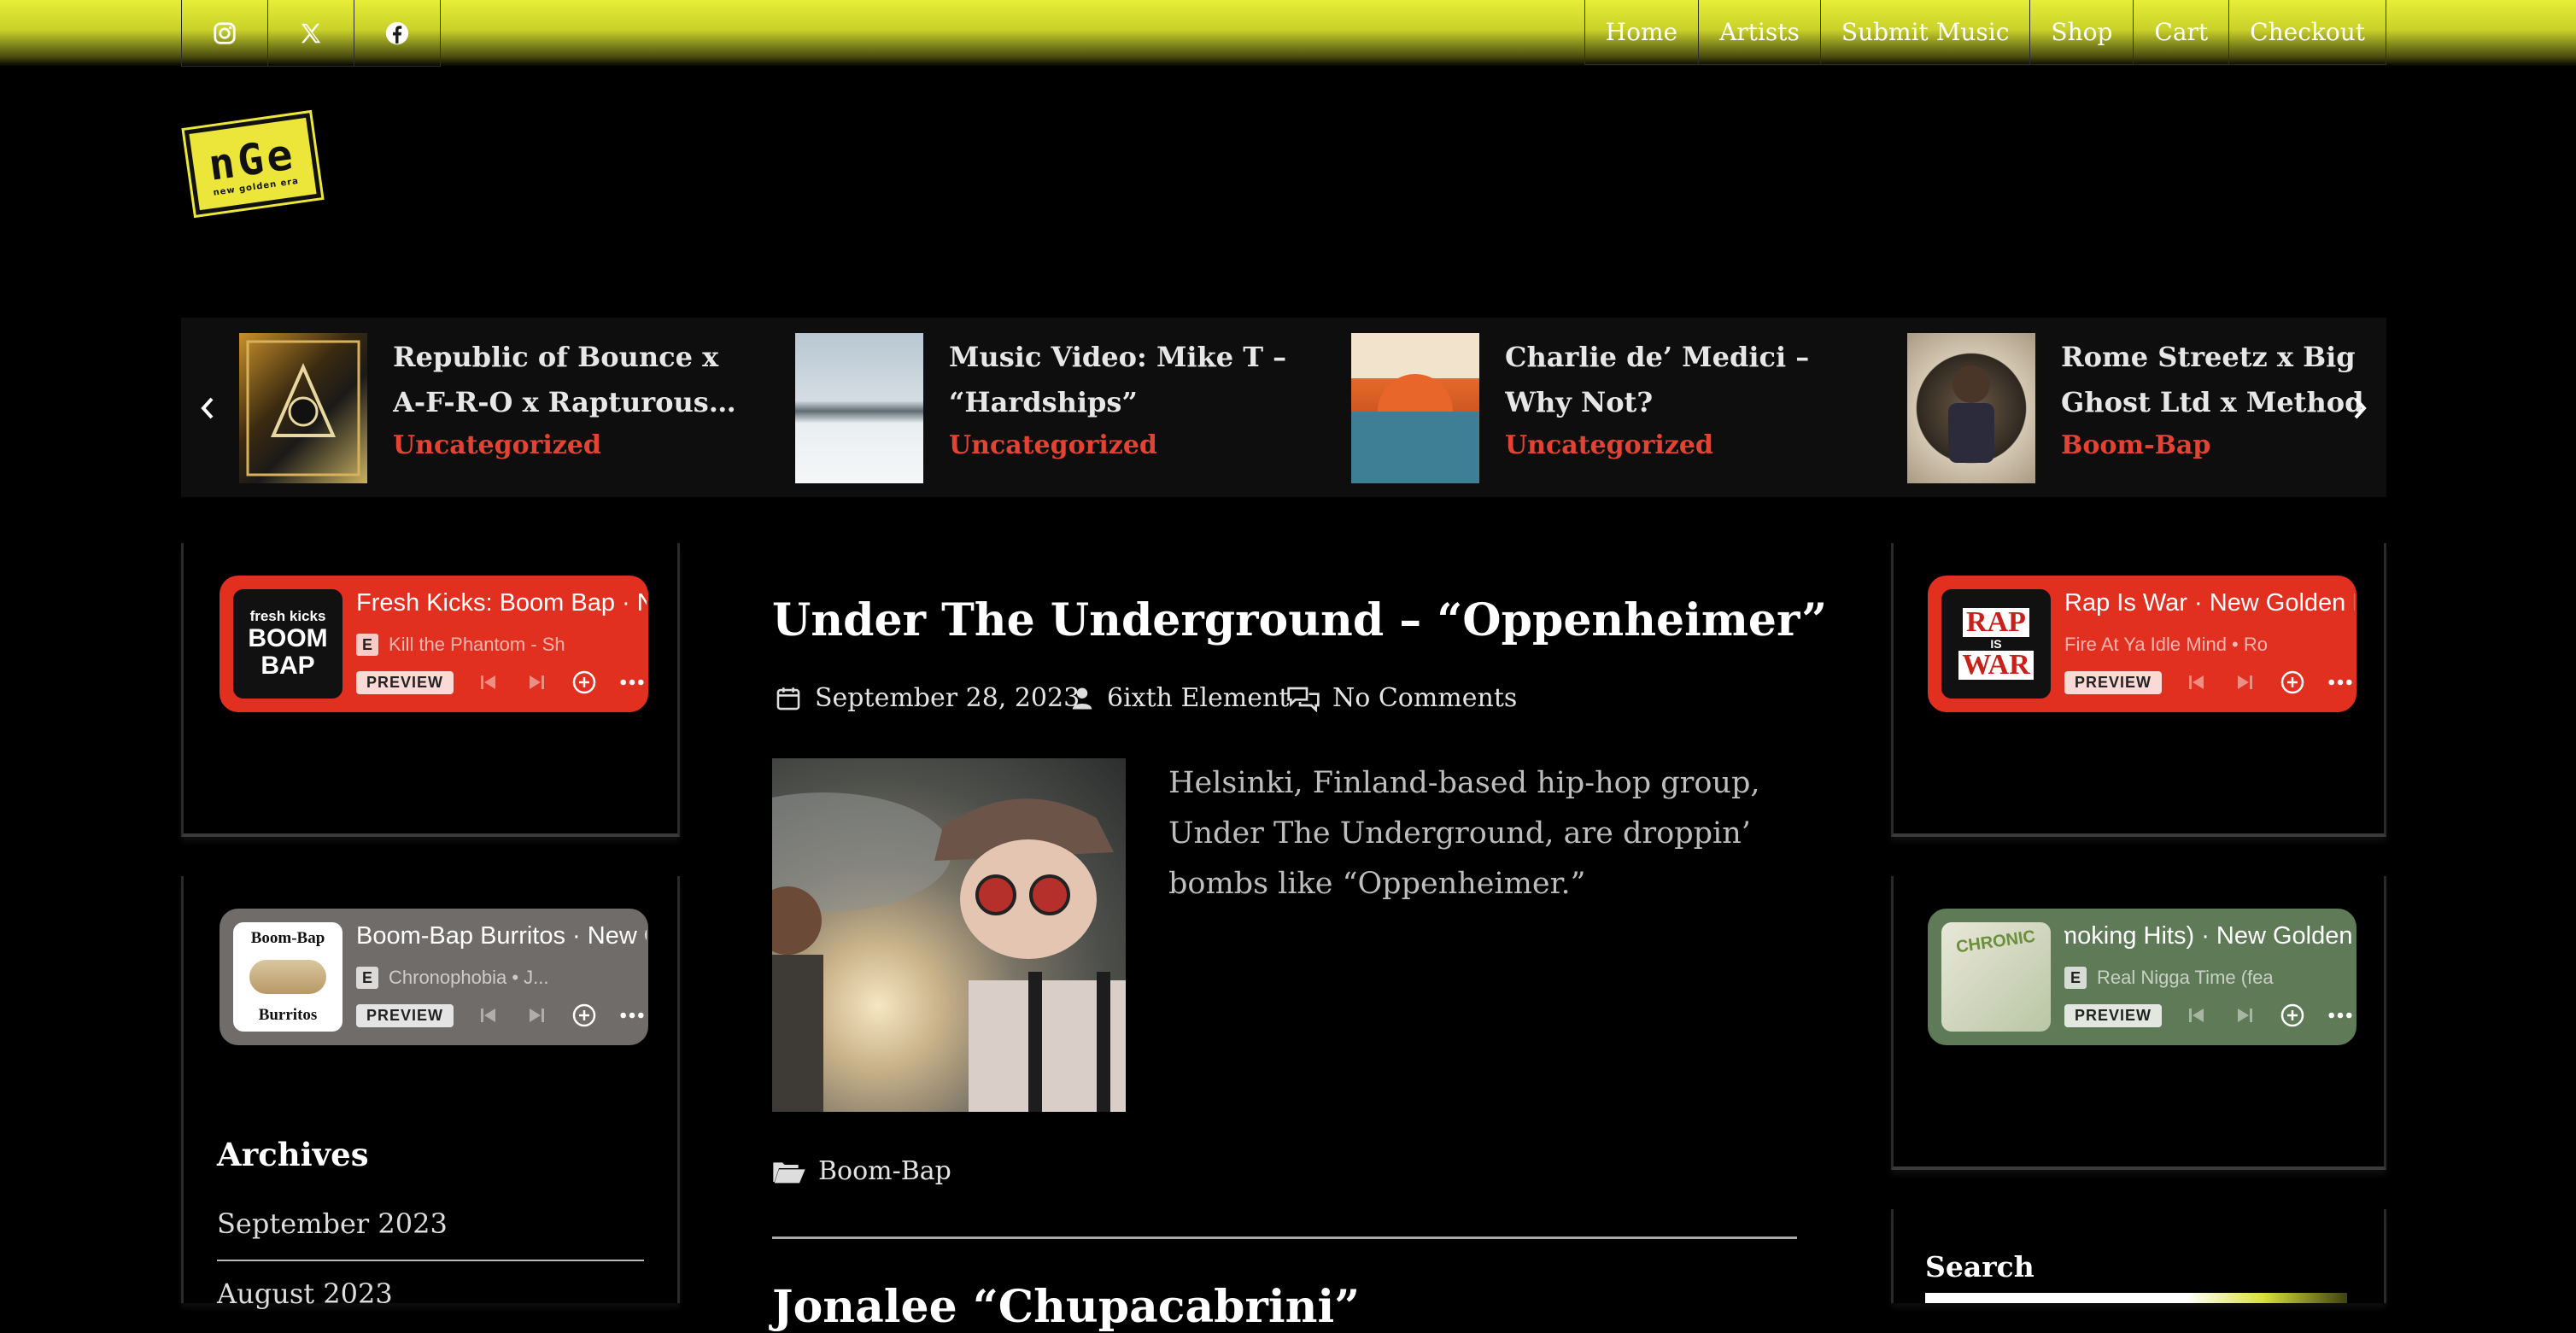 This screenshot has width=2576, height=1333. I want to click on carousel-card-title: Charlie de’ Medici – Why Not?, so click(1680, 380).